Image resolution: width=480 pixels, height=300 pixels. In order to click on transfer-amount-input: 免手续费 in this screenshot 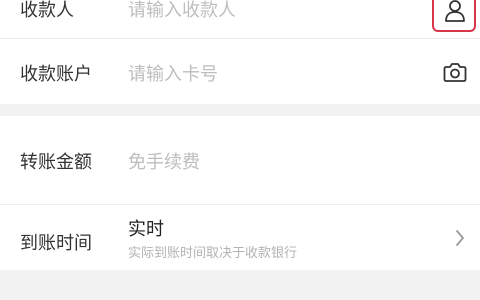, I will do `click(164, 161)`.